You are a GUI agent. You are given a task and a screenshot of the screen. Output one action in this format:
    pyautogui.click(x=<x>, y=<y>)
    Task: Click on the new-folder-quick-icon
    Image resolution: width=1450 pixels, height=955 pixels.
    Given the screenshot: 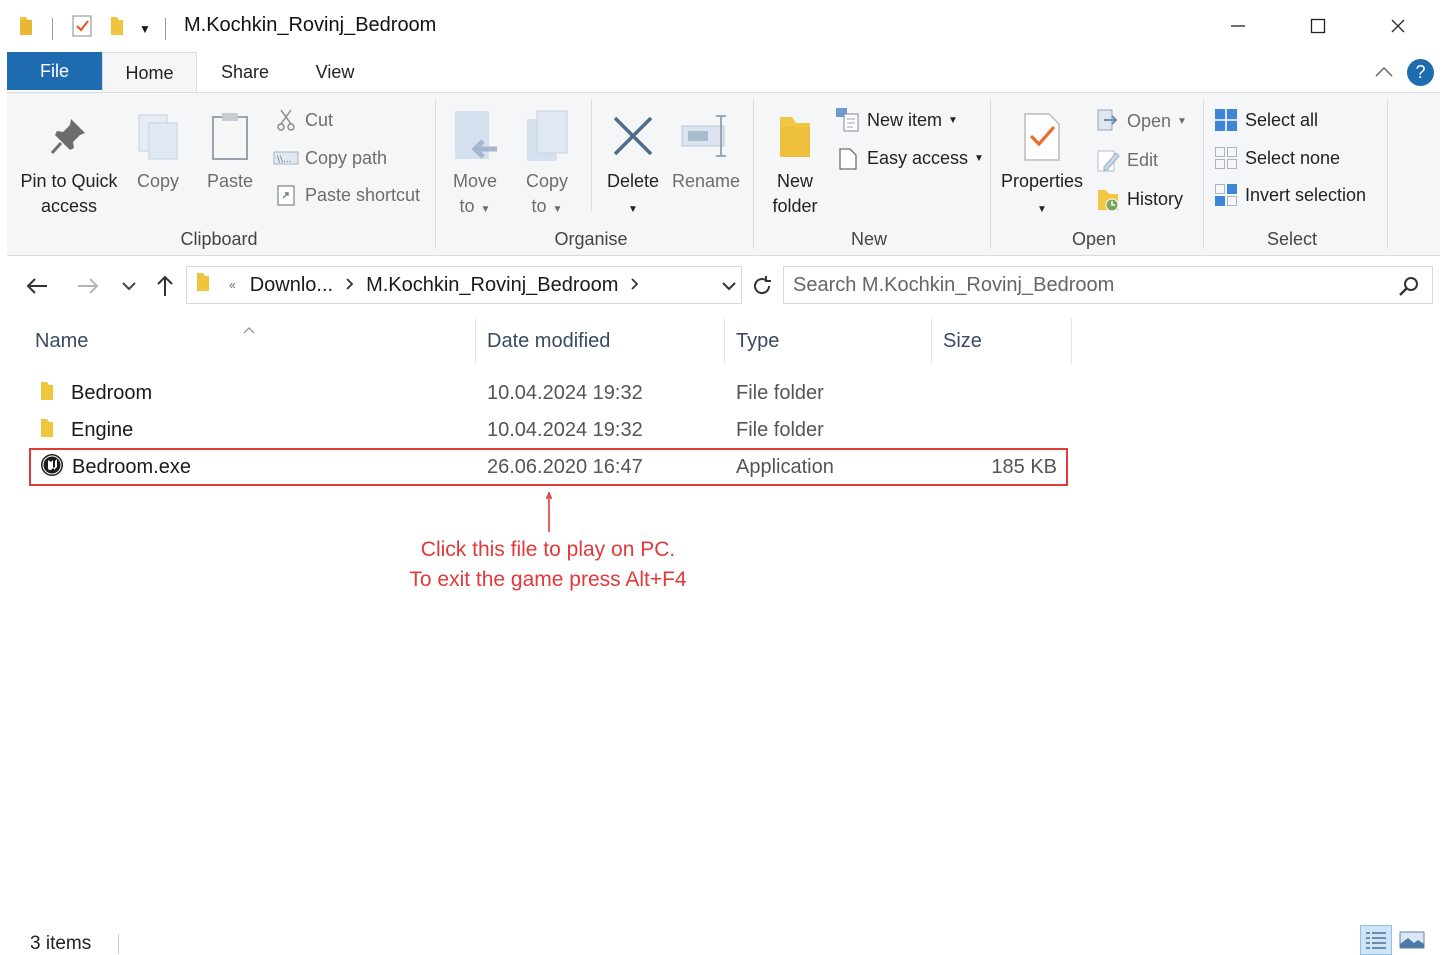 What is the action you would take?
    pyautogui.click(x=117, y=28)
    